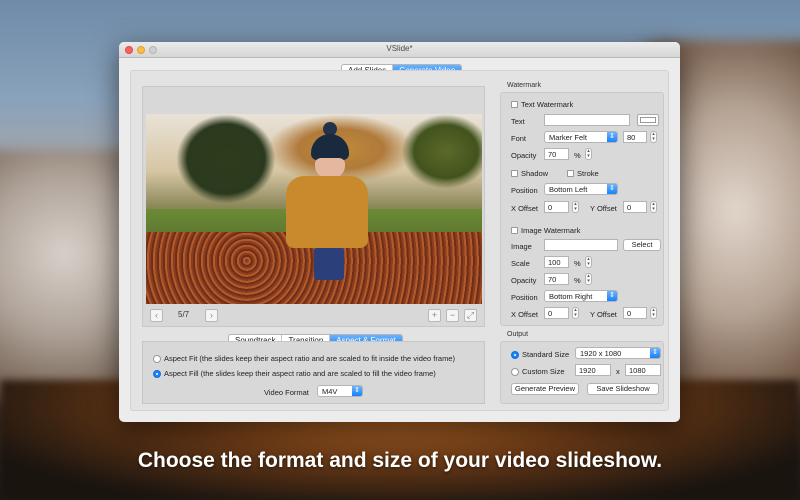 The image size is (800, 500). What do you see at coordinates (653, 207) in the screenshot?
I see `y-offset-stepper: ▴ ▾` at bounding box center [653, 207].